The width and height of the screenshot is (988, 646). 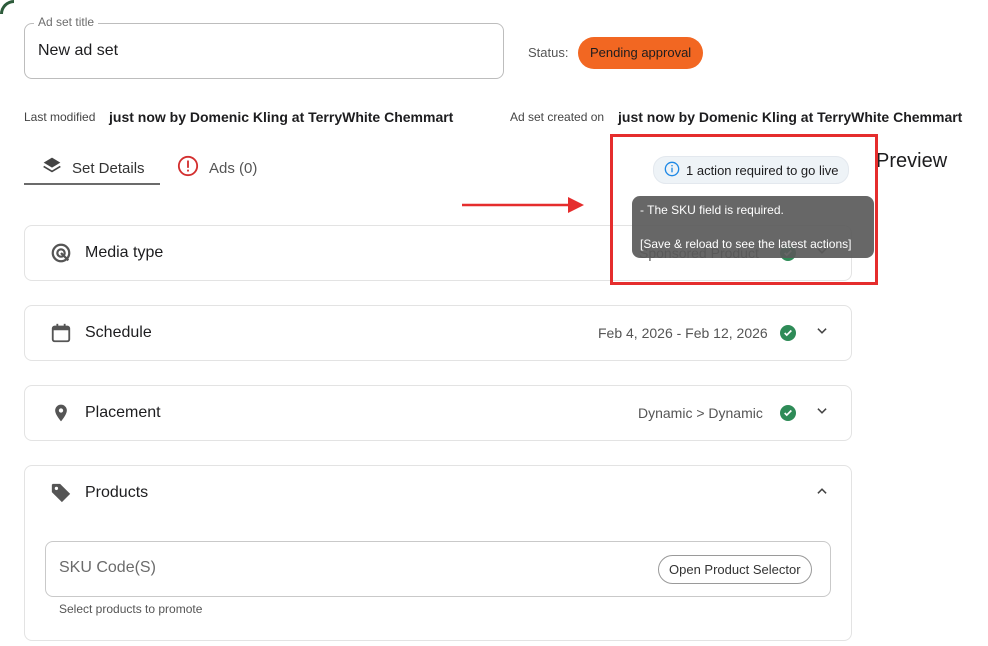 I want to click on open-product-selector-button: Open Product Selector, so click(x=735, y=569).